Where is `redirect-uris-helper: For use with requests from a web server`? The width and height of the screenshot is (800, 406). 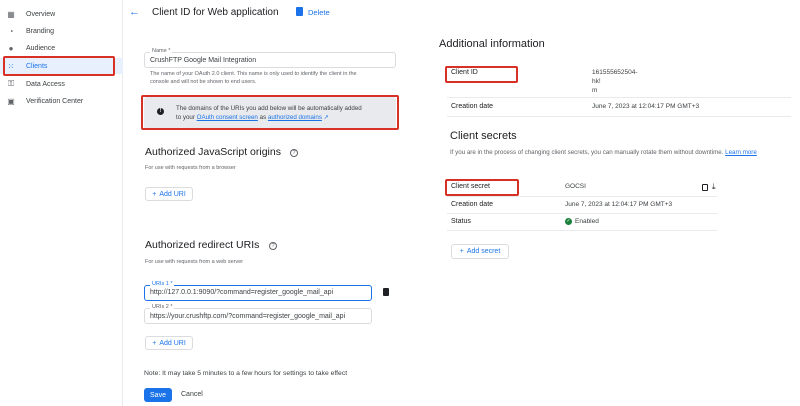 redirect-uris-helper: For use with requests from a web server is located at coordinates (194, 262).